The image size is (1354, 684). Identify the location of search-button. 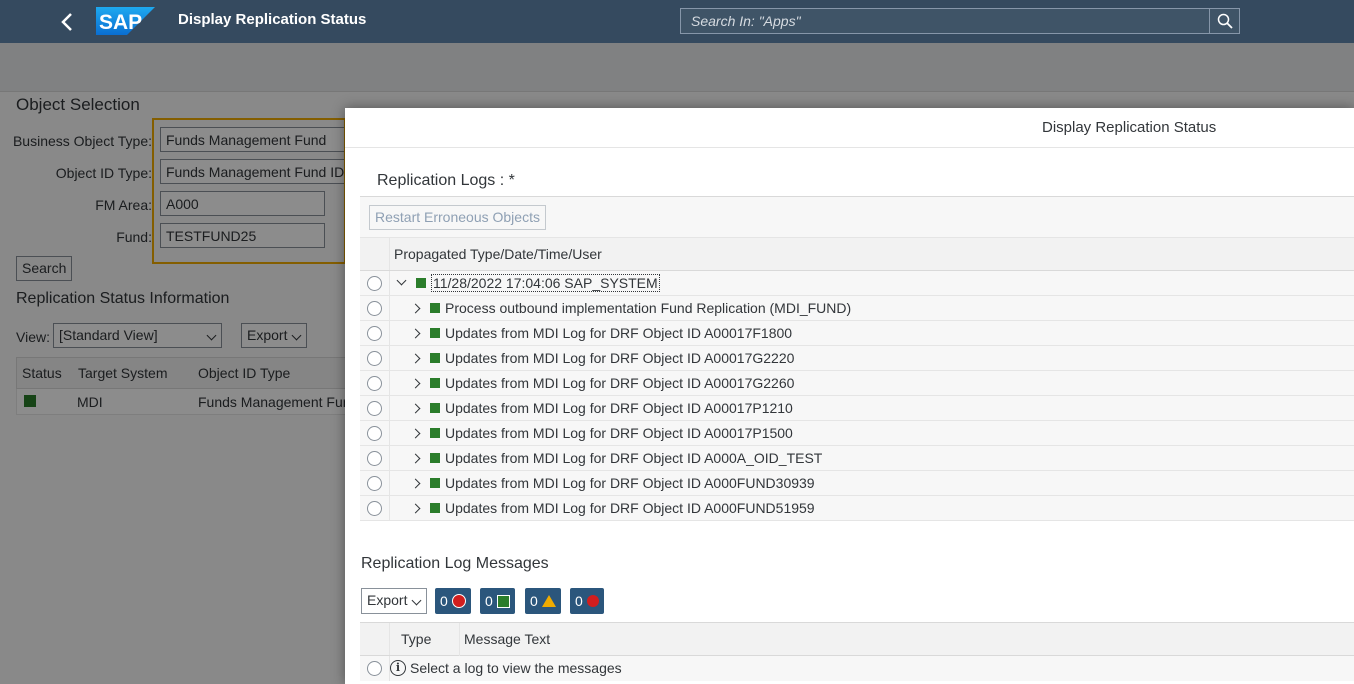
(1224, 21).